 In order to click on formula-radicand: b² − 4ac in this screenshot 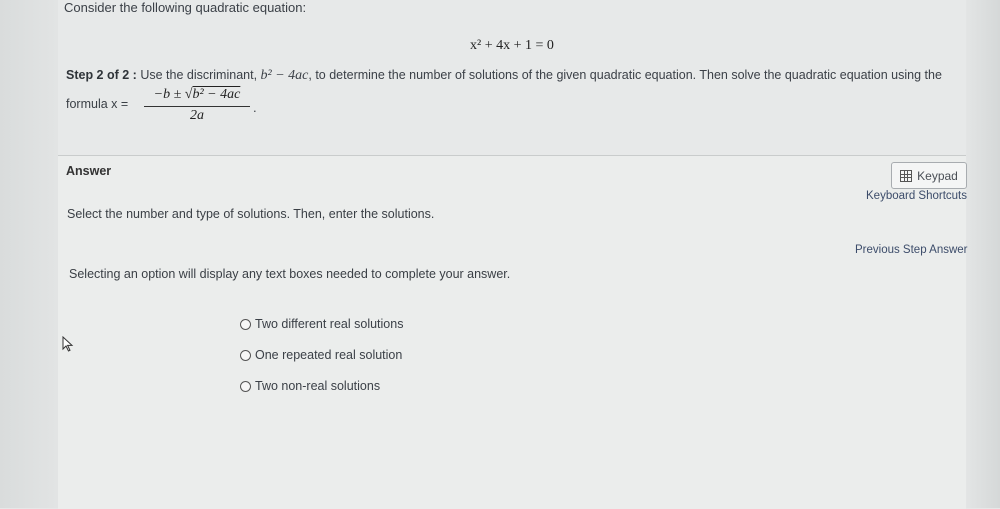, I will do `click(216, 94)`.